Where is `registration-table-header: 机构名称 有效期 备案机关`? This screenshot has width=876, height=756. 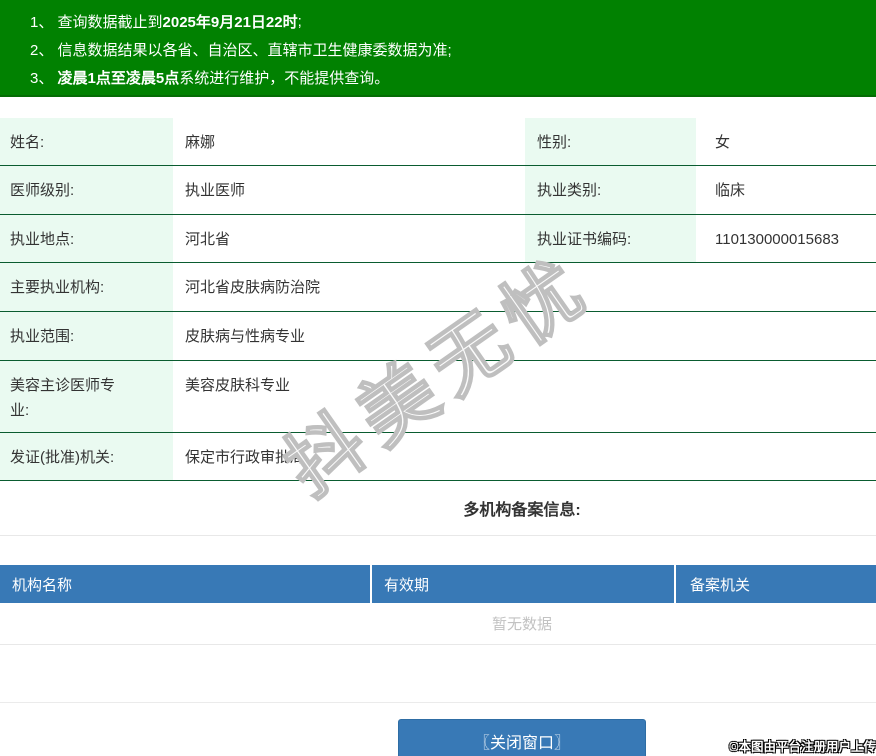
registration-table-header: 机构名称 有效期 备案机关 is located at coordinates (438, 584).